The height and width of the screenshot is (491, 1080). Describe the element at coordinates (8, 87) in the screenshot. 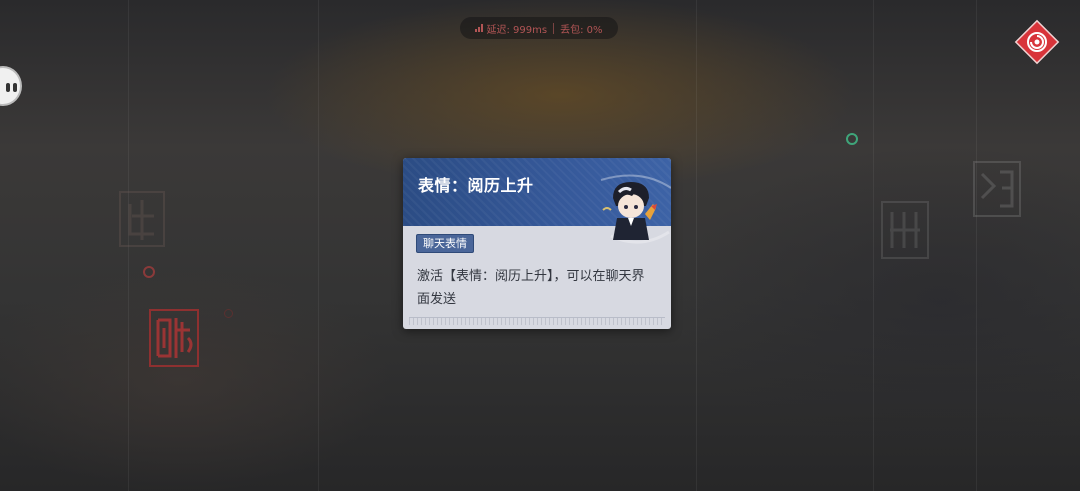

I see `eyes-icon` at that location.